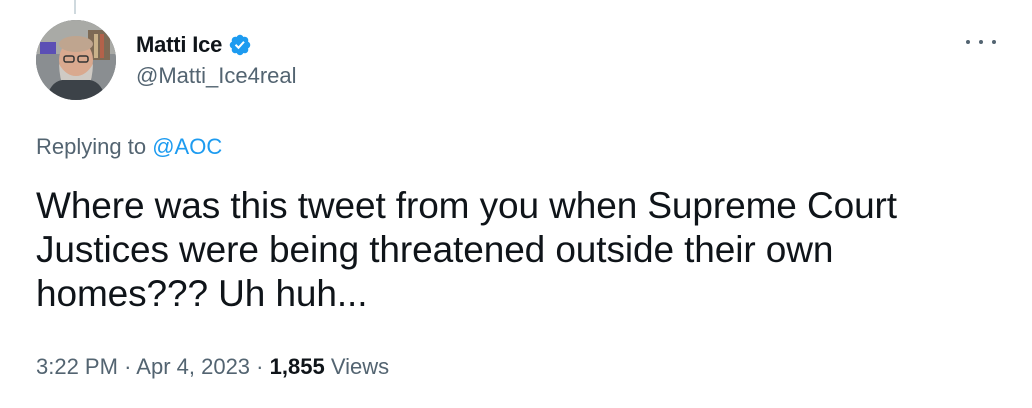  Describe the element at coordinates (216, 76) in the screenshot. I see `author-handle: @Matti_Ice4real` at that location.